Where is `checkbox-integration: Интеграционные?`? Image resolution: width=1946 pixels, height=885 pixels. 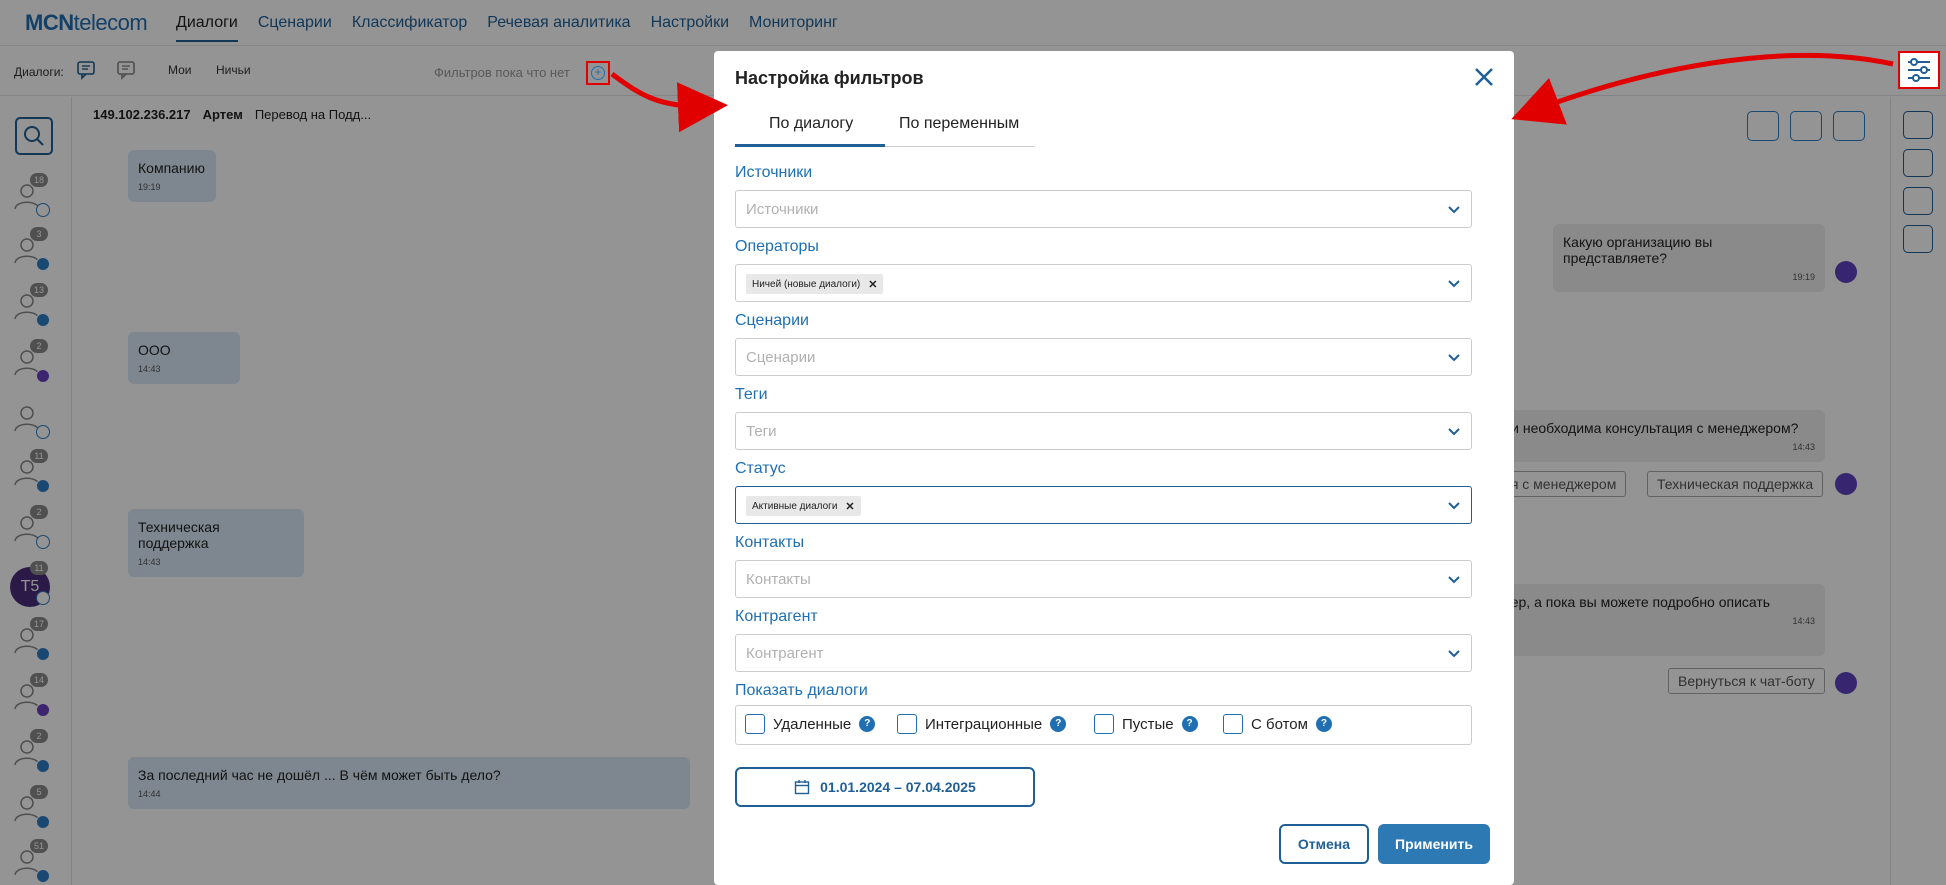 checkbox-integration: Интеграционные? is located at coordinates (982, 724).